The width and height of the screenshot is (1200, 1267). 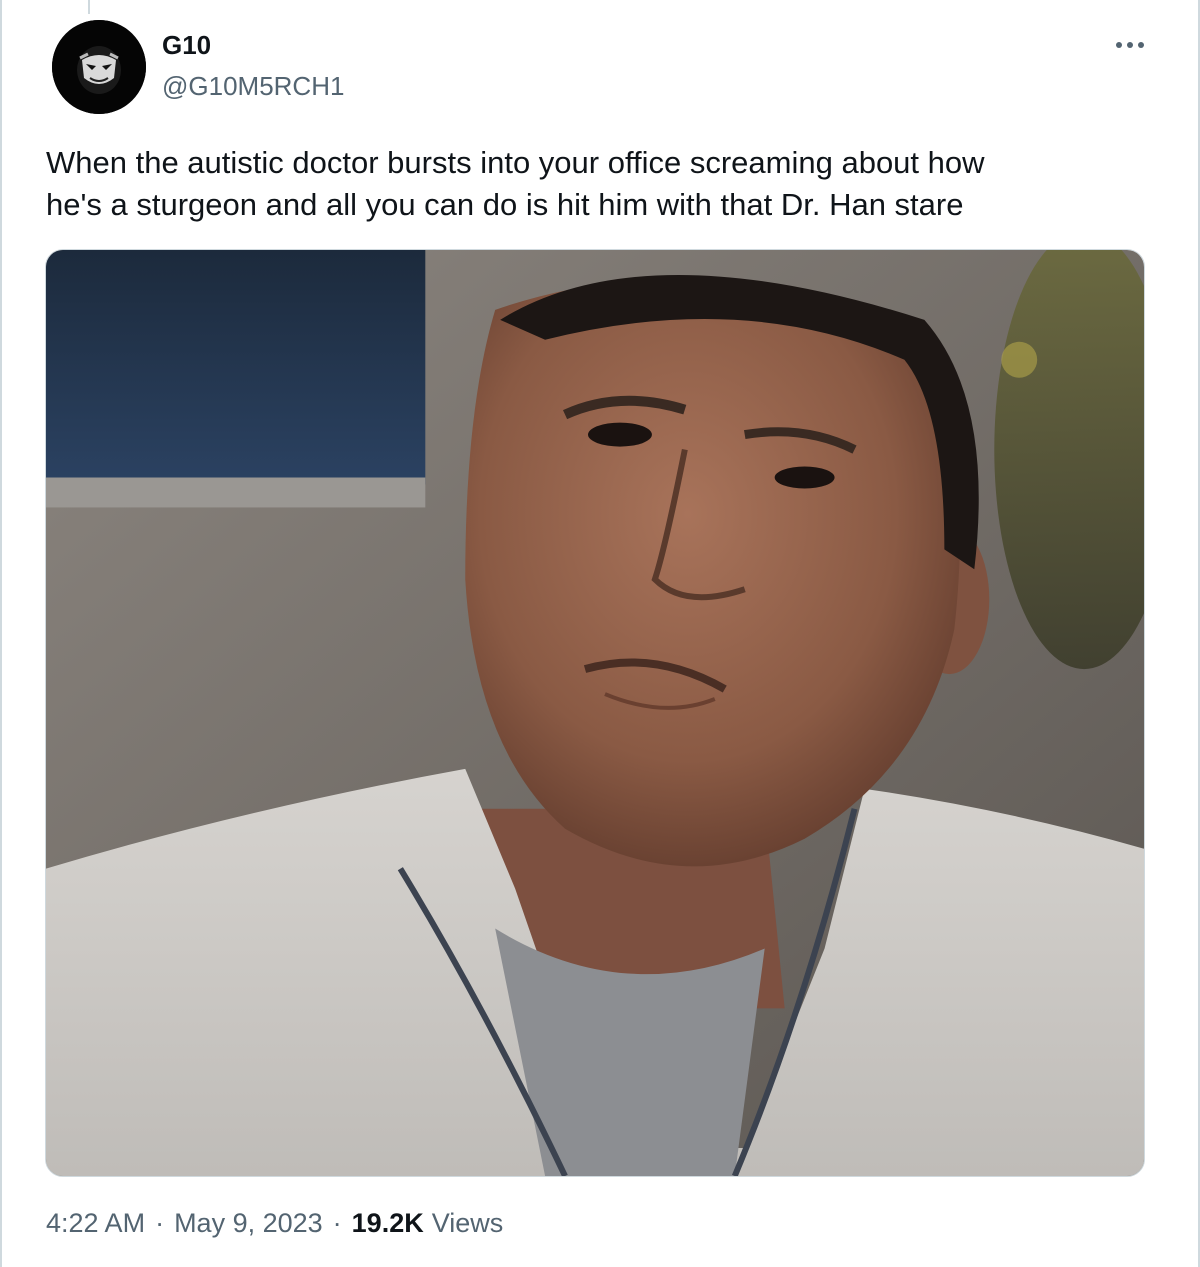 I want to click on views-label: Views, so click(x=467, y=1223).